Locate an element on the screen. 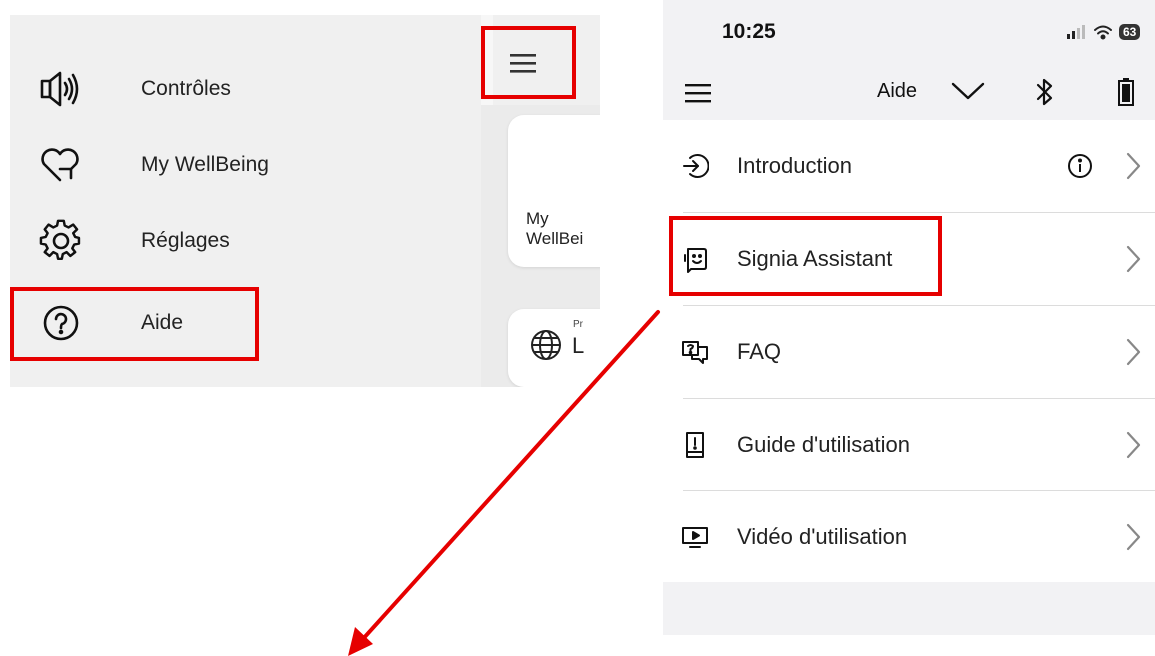  wellbeing-card: My WellBei is located at coordinates (554, 191).